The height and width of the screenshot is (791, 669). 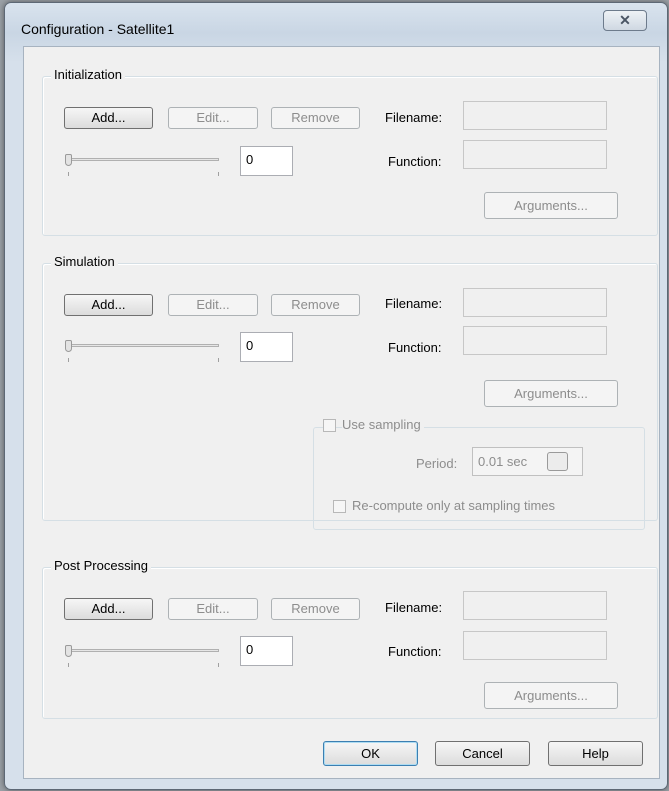 I want to click on post-function-label: Function:, so click(x=415, y=651).